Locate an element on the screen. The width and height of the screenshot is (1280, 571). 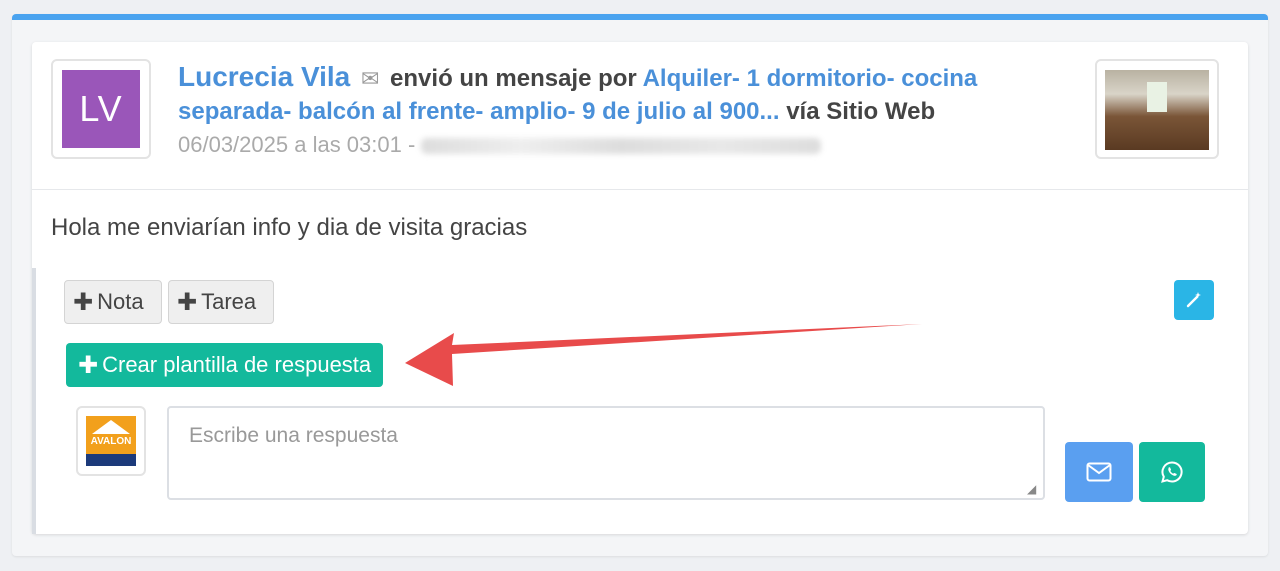
envelope-icon is located at coordinates (1099, 472).